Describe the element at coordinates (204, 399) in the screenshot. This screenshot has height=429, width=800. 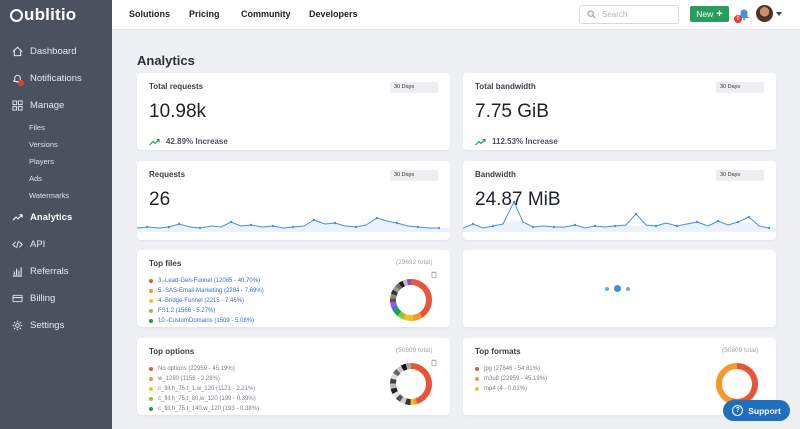
I see `list-item: c_fill,h_75,t_80,w_120 (199 - 0.39%)` at that location.